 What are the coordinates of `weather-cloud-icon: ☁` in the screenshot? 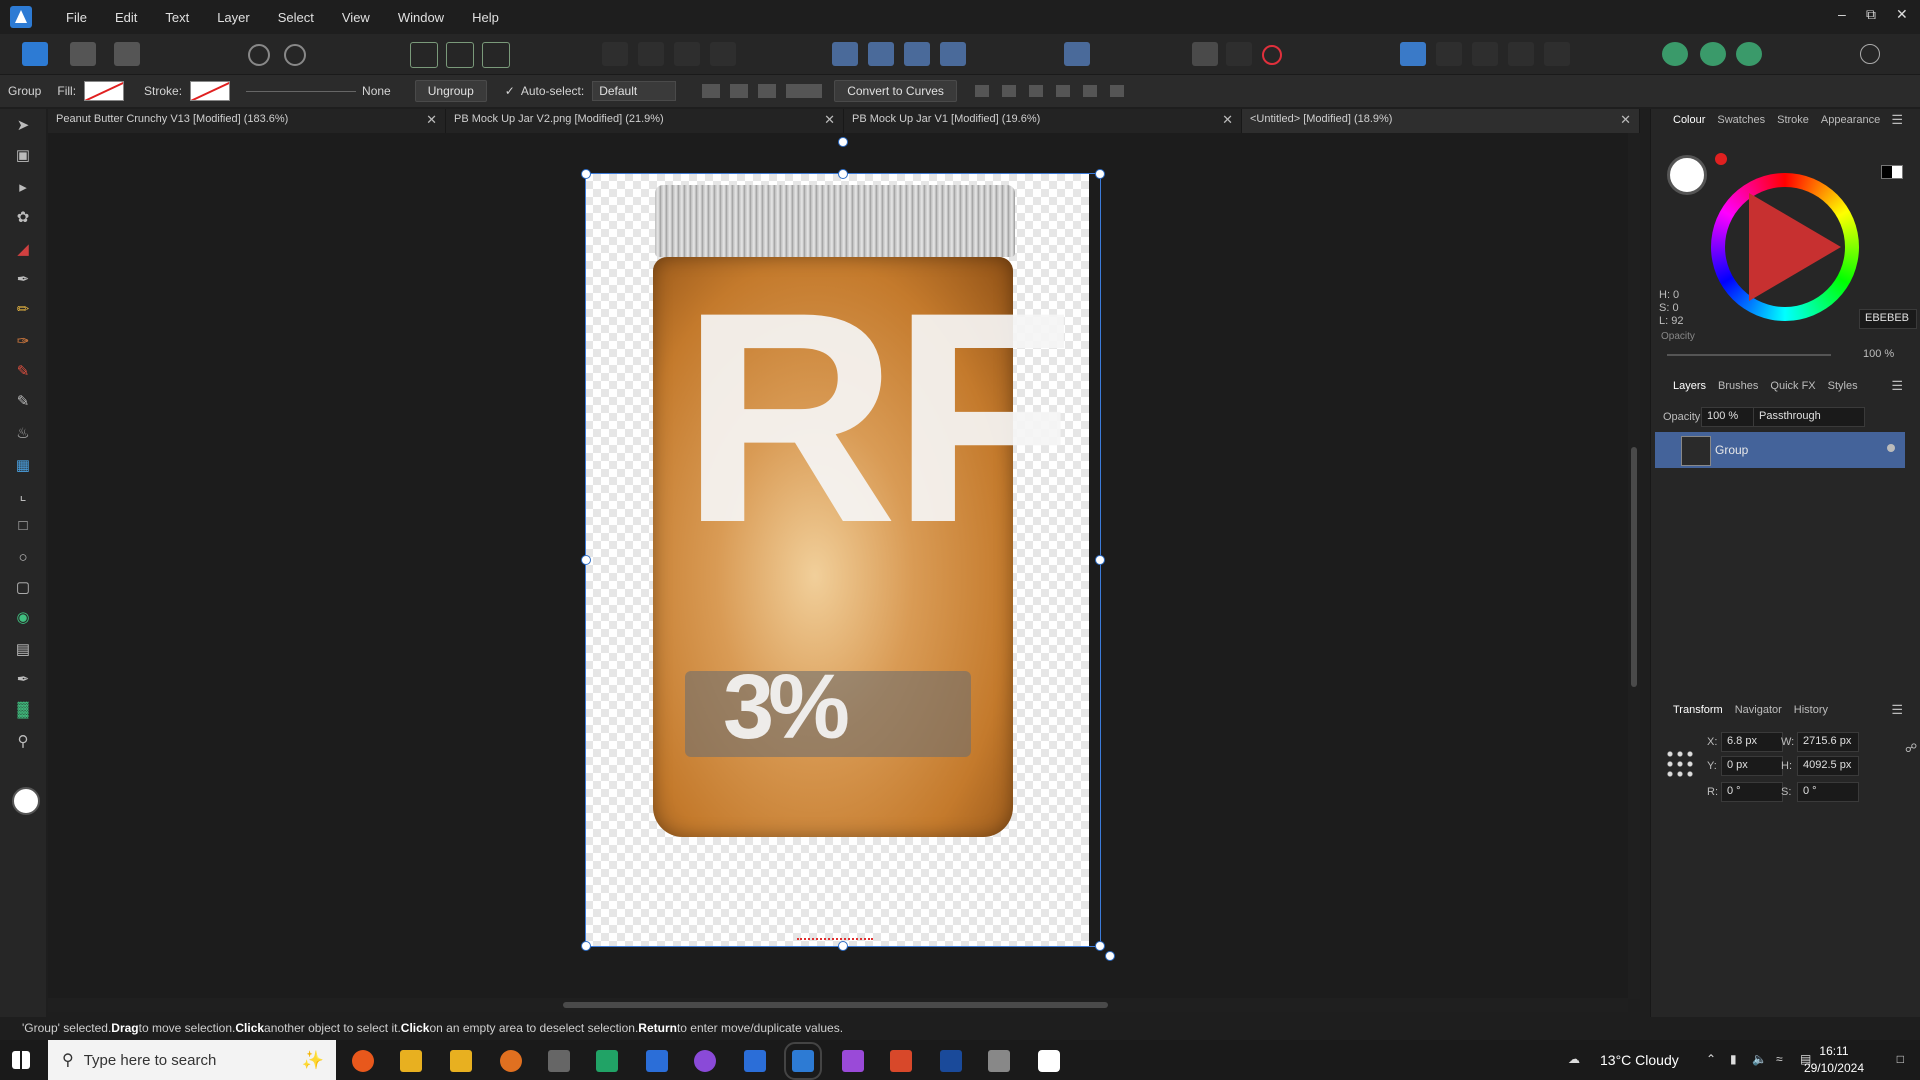 It's located at (1574, 1059).